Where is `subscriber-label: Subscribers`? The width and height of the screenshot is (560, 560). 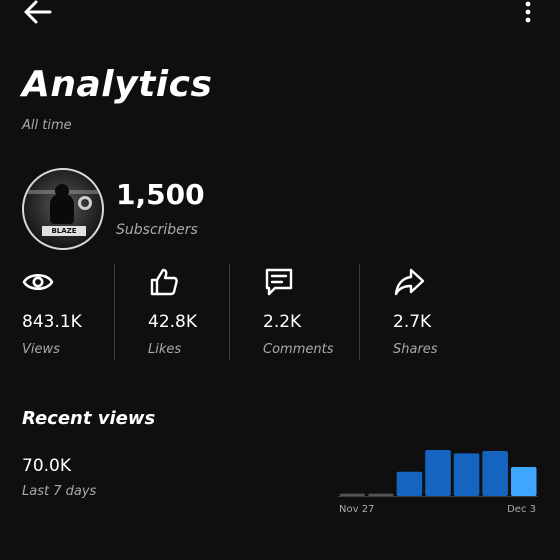 subscriber-label: Subscribers is located at coordinates (157, 230).